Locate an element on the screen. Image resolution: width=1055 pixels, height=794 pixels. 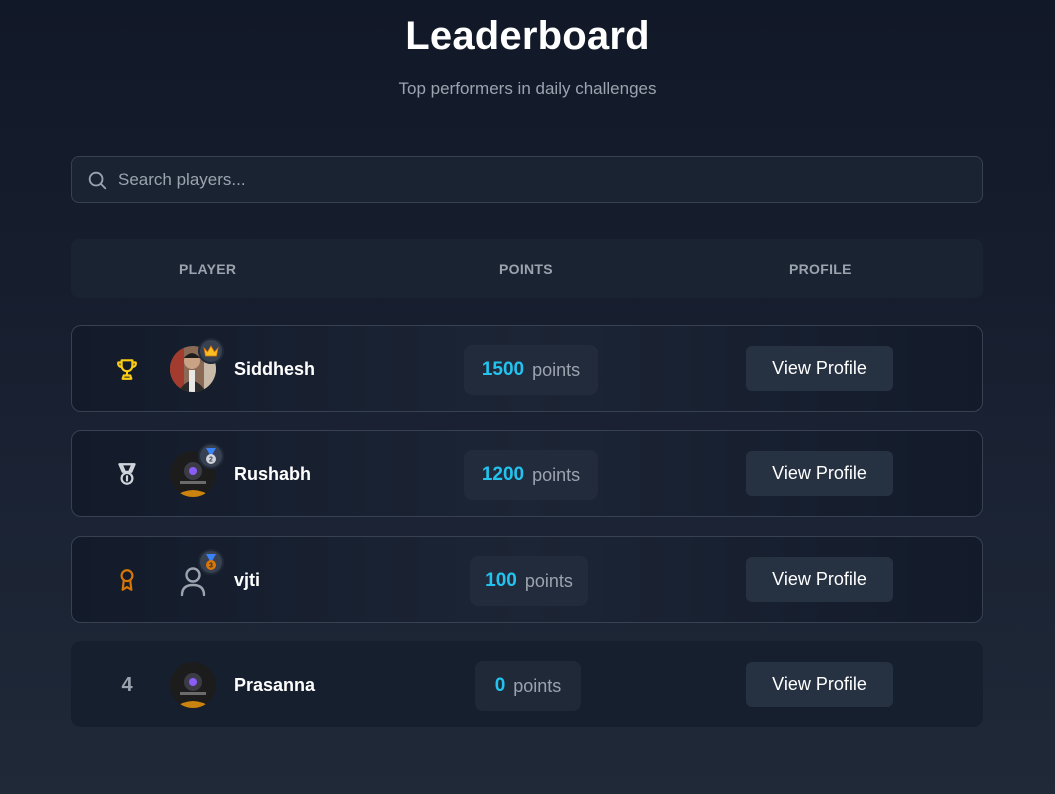
award-icon is located at coordinates (127, 580).